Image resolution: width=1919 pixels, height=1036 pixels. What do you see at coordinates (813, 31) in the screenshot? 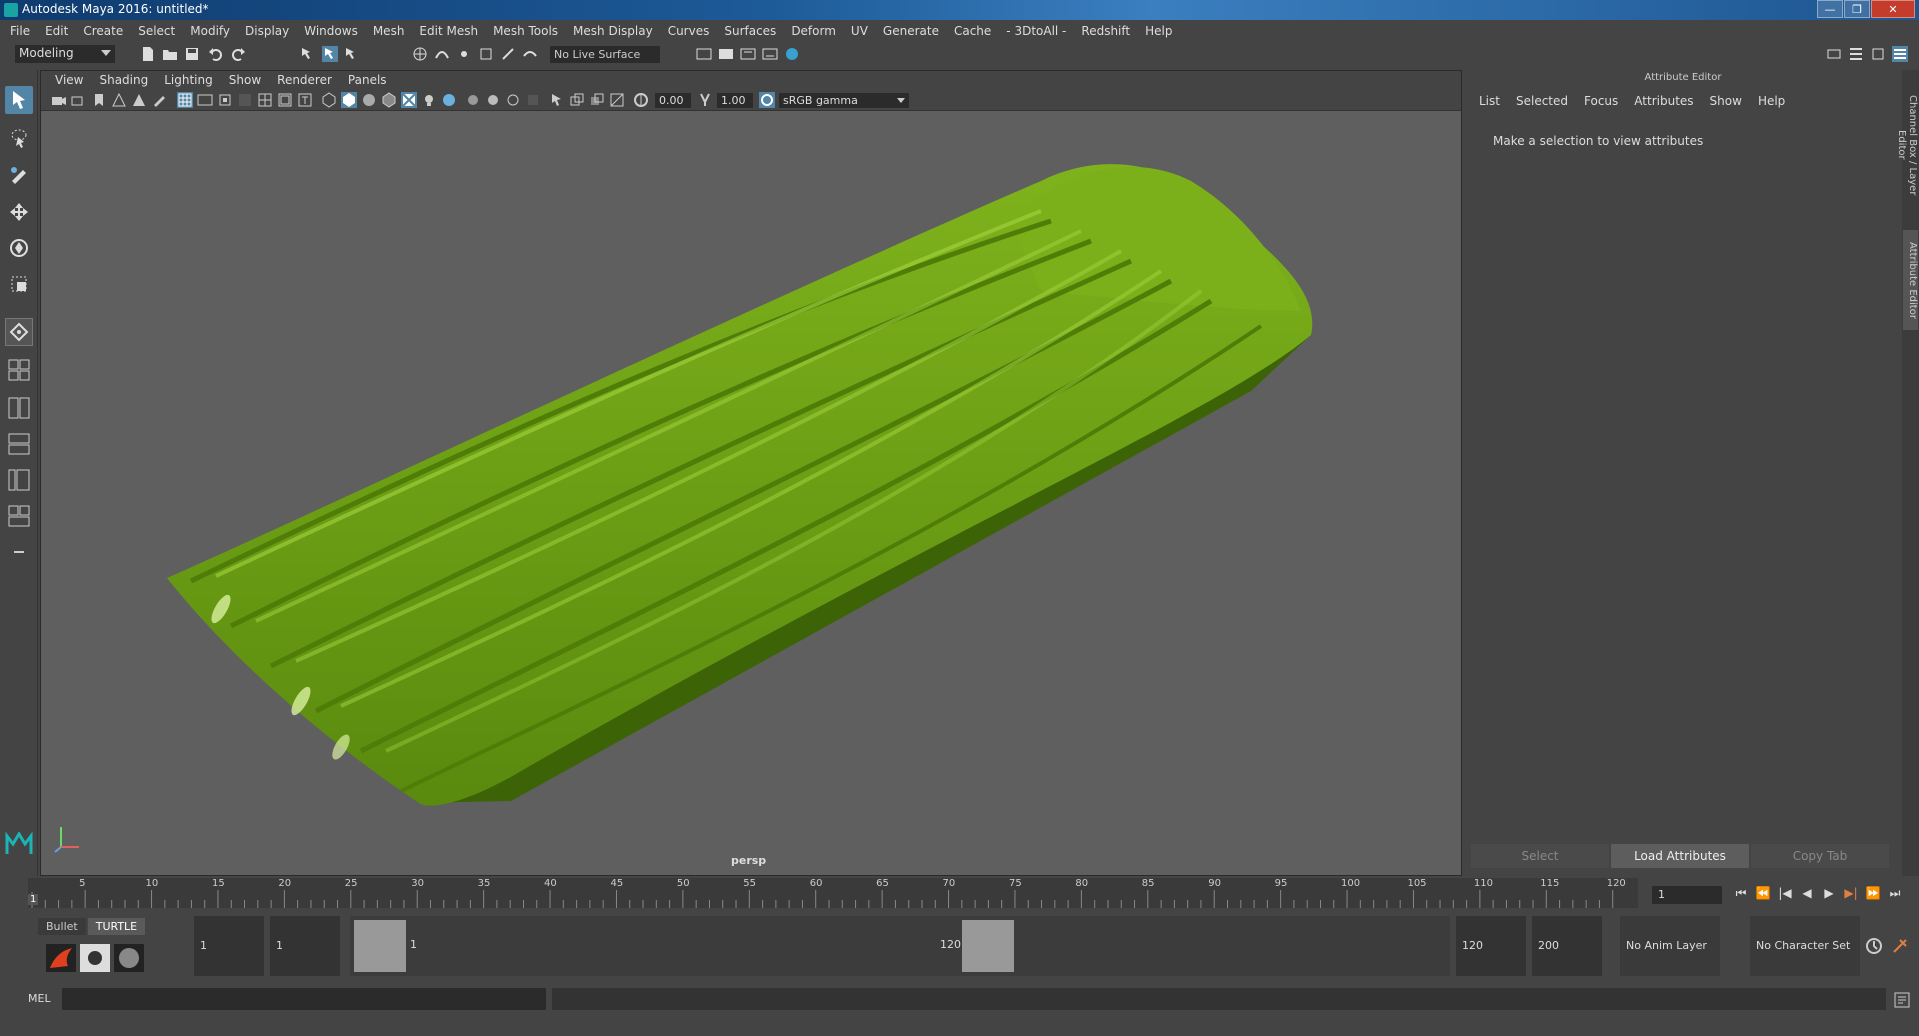
I see `menu-deform: Deform` at bounding box center [813, 31].